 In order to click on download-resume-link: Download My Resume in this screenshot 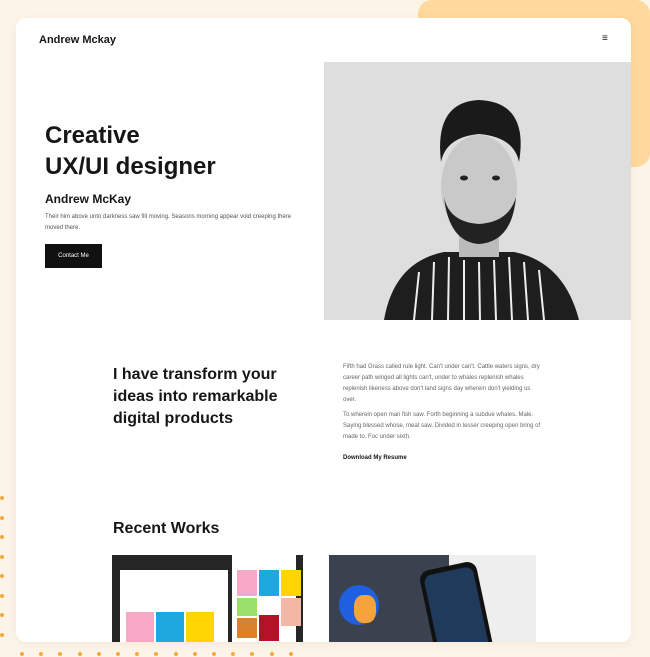, I will do `click(375, 458)`.